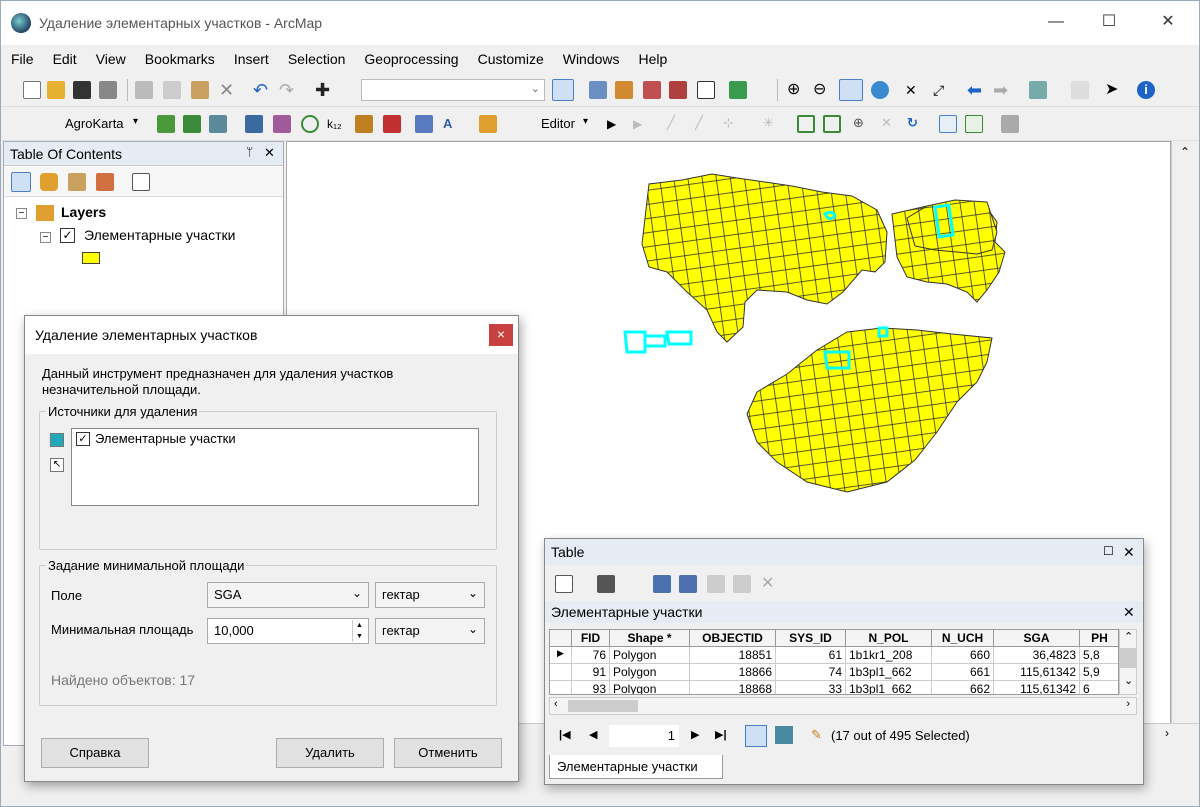 The height and width of the screenshot is (807, 1200). What do you see at coordinates (49, 182) in the screenshot?
I see `list-by-source-icon` at bounding box center [49, 182].